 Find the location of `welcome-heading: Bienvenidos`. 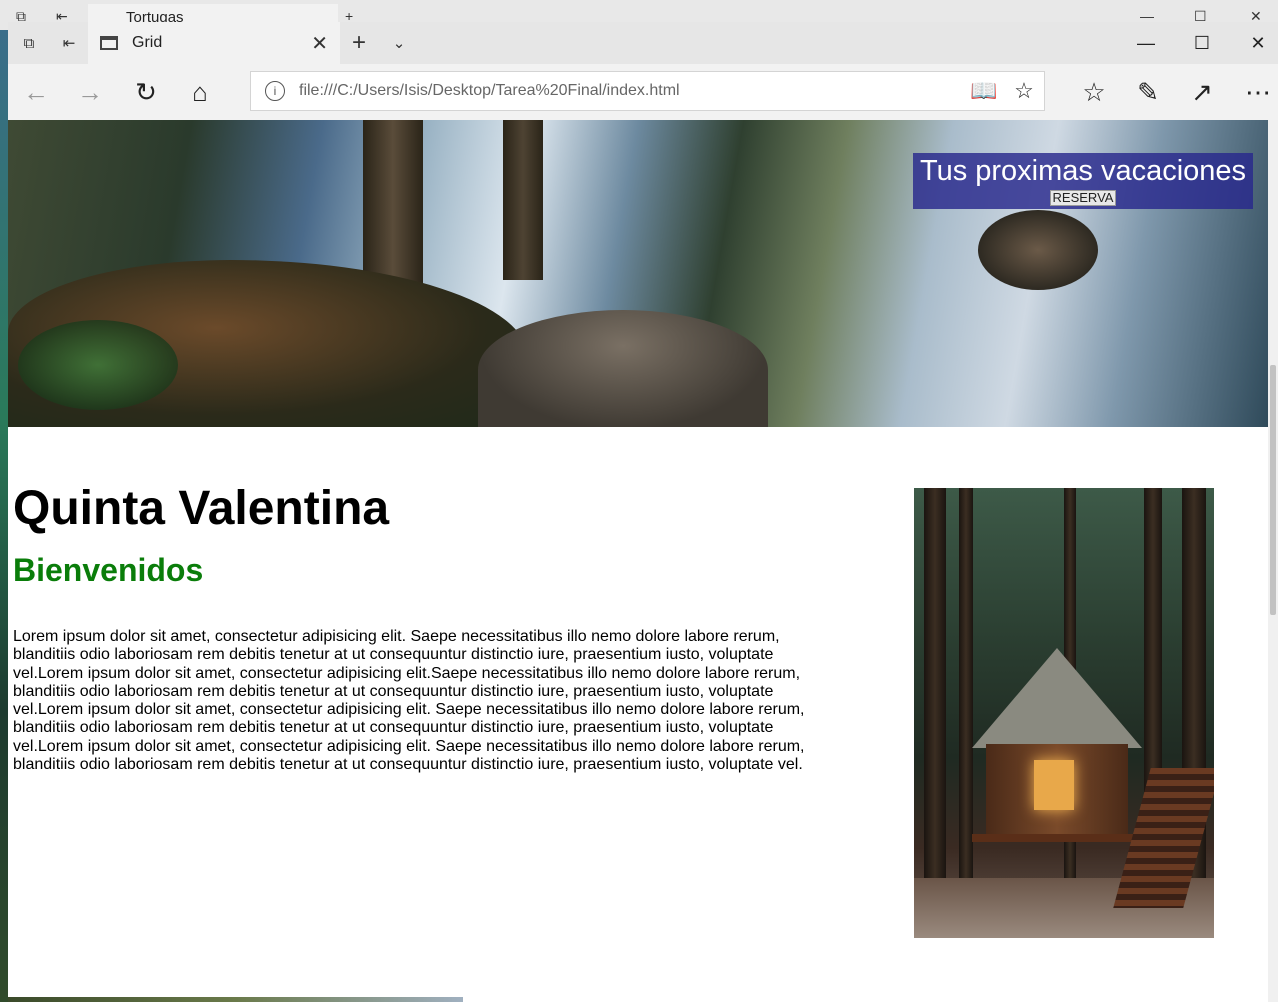

welcome-heading: Bienvenidos is located at coordinates (108, 570).